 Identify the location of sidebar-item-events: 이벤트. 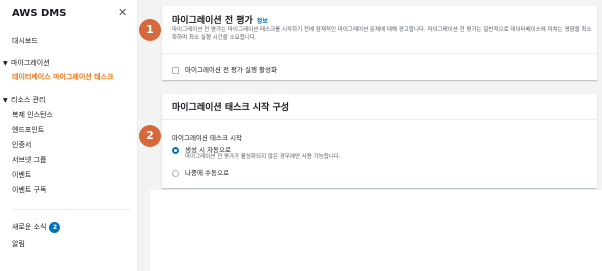
(21, 175).